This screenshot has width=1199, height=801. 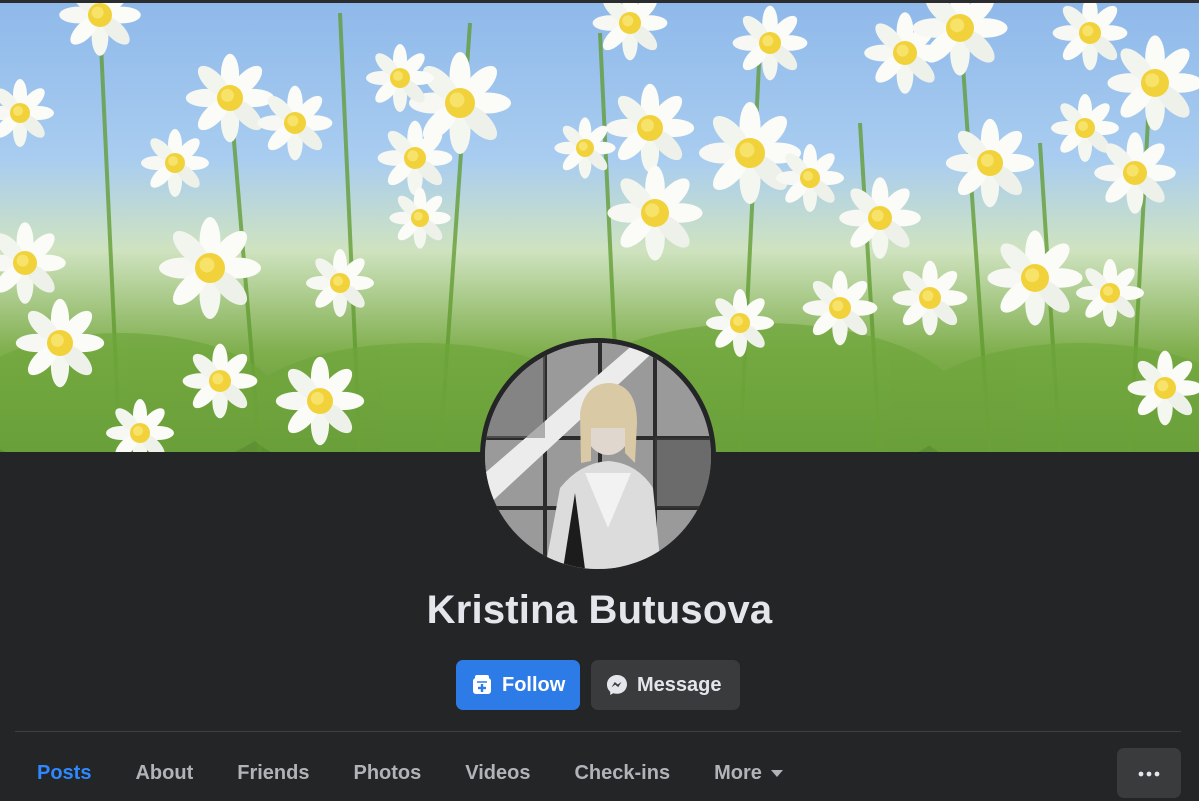 I want to click on tab-photos: Photos, so click(x=387, y=773).